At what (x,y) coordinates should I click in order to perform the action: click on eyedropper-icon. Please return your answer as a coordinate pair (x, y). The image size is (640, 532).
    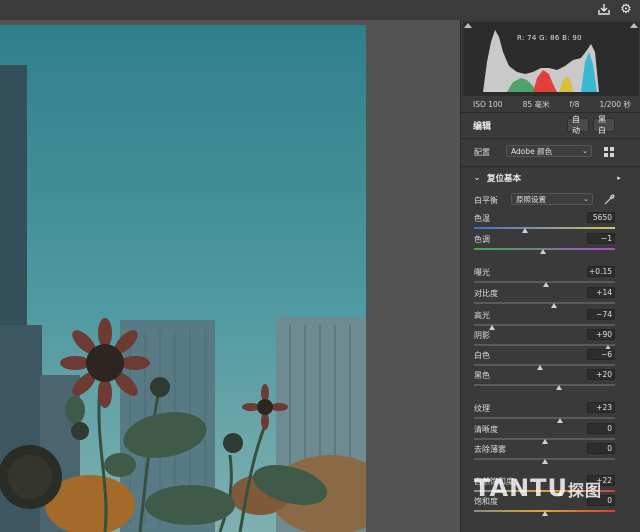
    Looking at the image, I should click on (609, 199).